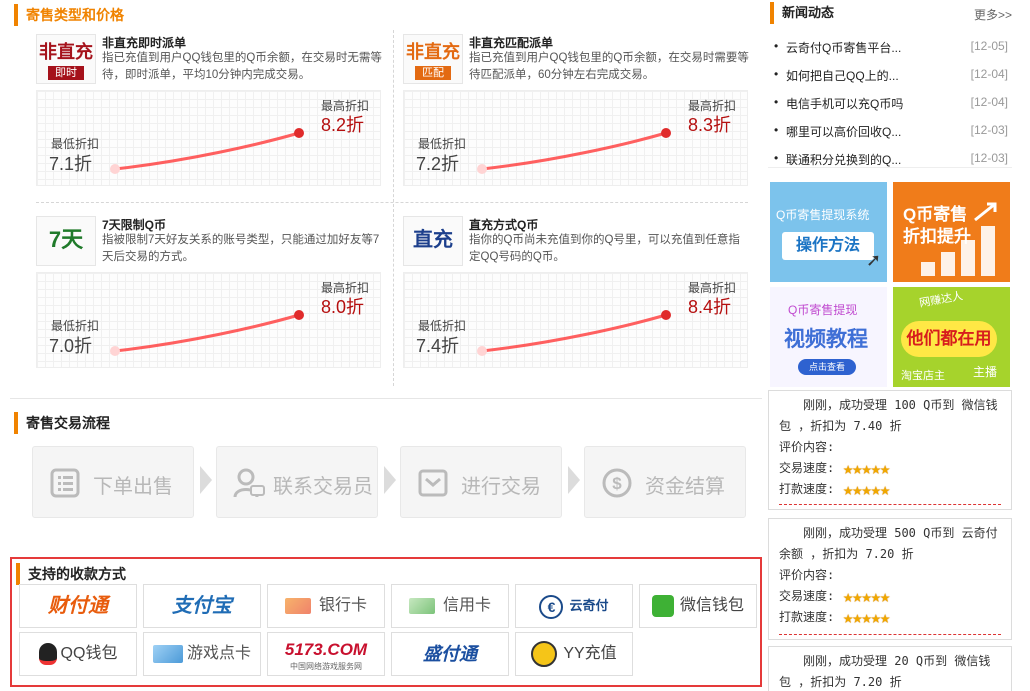 Image resolution: width=1030 pixels, height=691 pixels. Describe the element at coordinates (249, 483) in the screenshot. I see `person-chat-icon` at that location.